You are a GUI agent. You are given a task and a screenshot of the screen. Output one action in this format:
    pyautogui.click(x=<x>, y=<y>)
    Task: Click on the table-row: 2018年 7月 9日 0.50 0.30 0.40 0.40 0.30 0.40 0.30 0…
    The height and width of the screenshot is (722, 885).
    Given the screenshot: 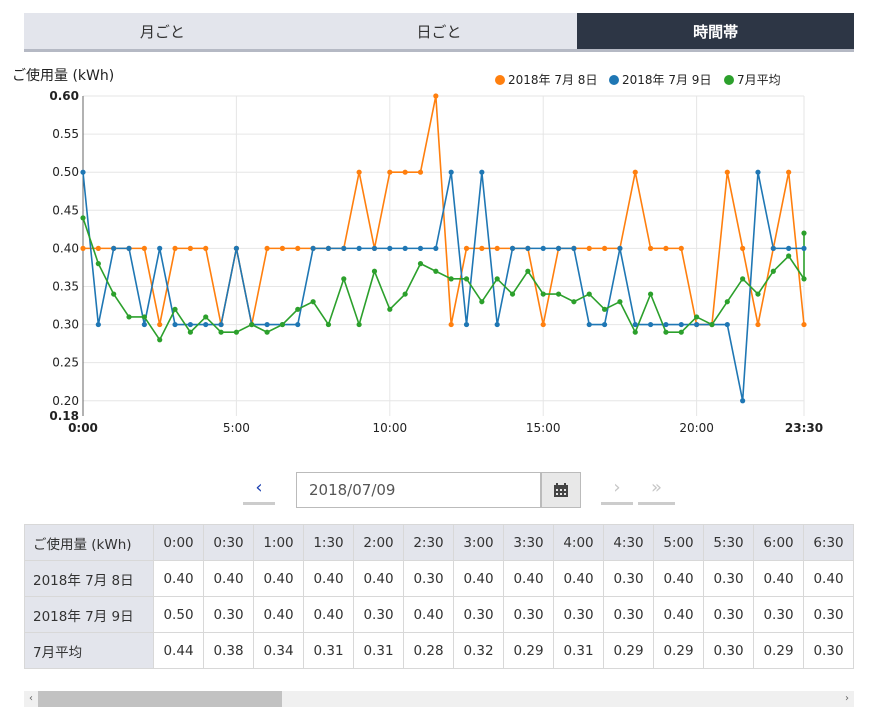 What is the action you would take?
    pyautogui.click(x=439, y=614)
    